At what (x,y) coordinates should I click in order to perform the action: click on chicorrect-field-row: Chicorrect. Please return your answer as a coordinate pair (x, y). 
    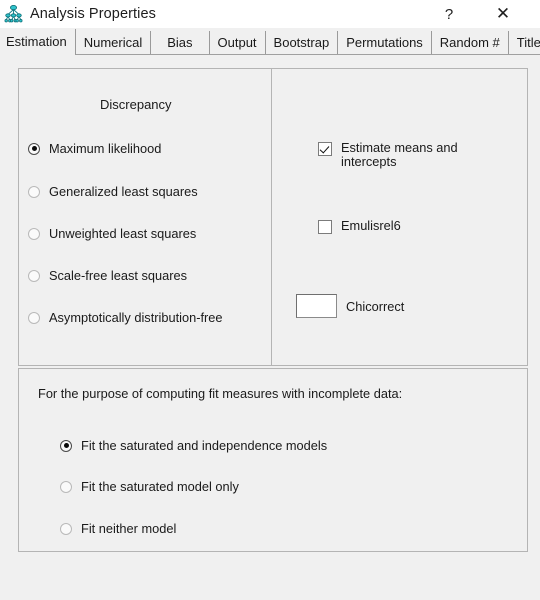
    Looking at the image, I should click on (350, 306).